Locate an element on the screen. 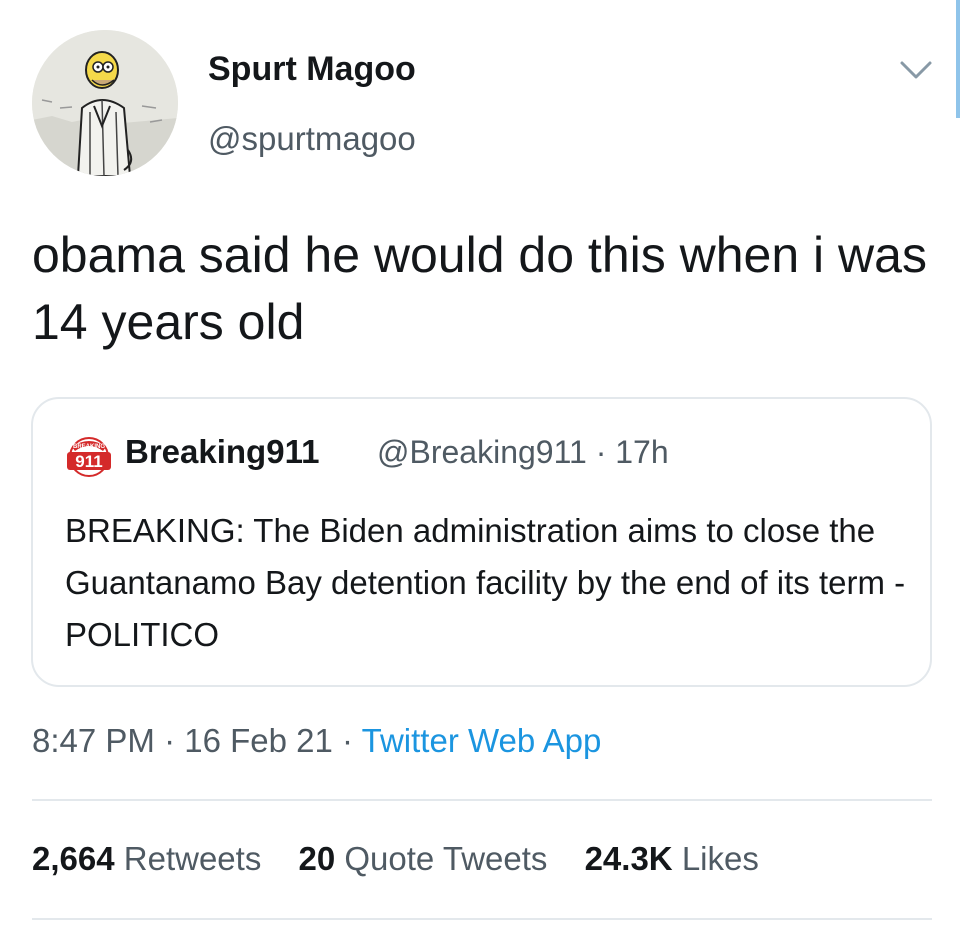 The image size is (960, 932). tweet-meta: 8:47 PM · 16 Feb 21 · Twitter Web App is located at coordinates (316, 741).